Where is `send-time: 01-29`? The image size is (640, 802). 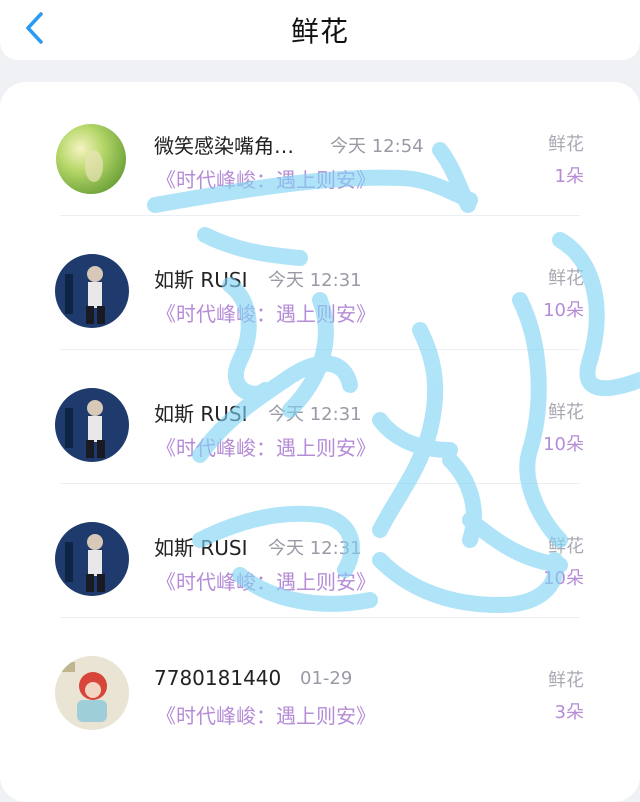
send-time: 01-29 is located at coordinates (326, 678).